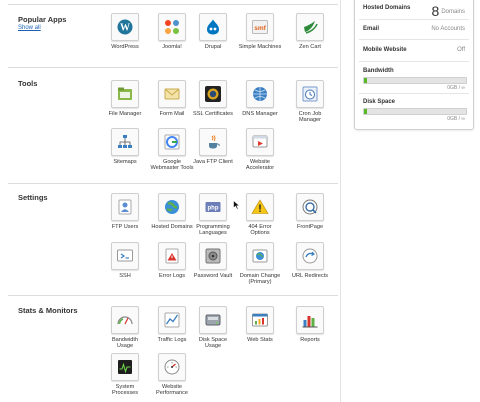 Image resolution: width=480 pixels, height=402 pixels. What do you see at coordinates (260, 98) in the screenshot?
I see `tile-dns-manager: DNS Manager` at bounding box center [260, 98].